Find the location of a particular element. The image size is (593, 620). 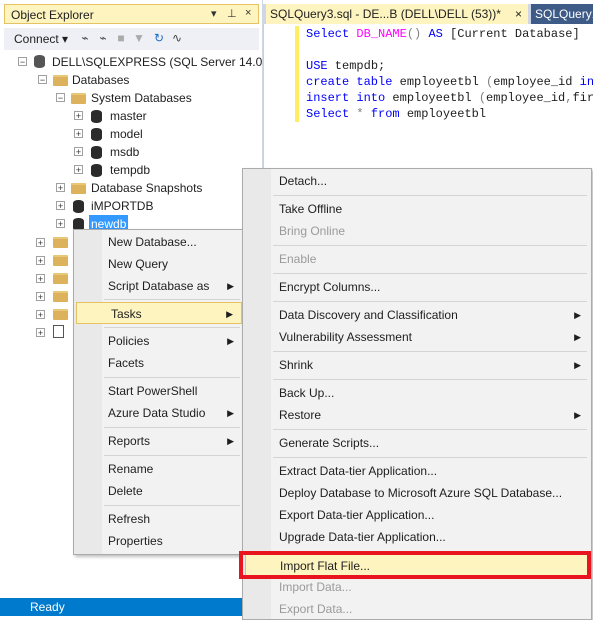

change-margin-bar is located at coordinates (297, 74).